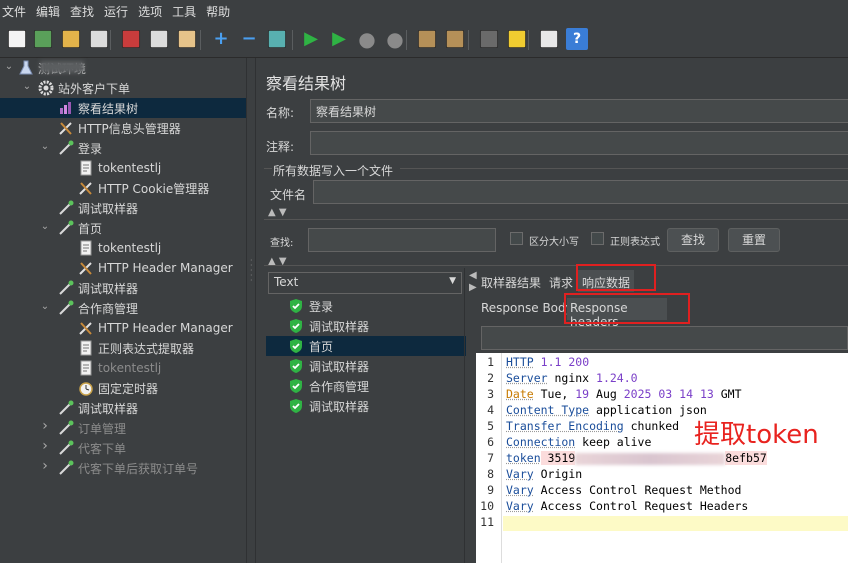 The width and height of the screenshot is (848, 563). I want to click on start-icon: ▶, so click(311, 39).